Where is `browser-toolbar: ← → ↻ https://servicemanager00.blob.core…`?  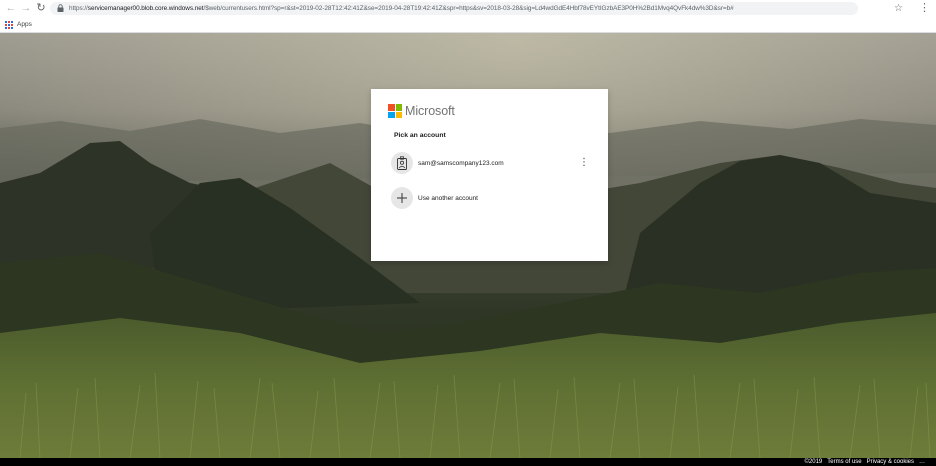
browser-toolbar: ← → ↻ https://servicemanager00.blob.core… is located at coordinates (468, 8).